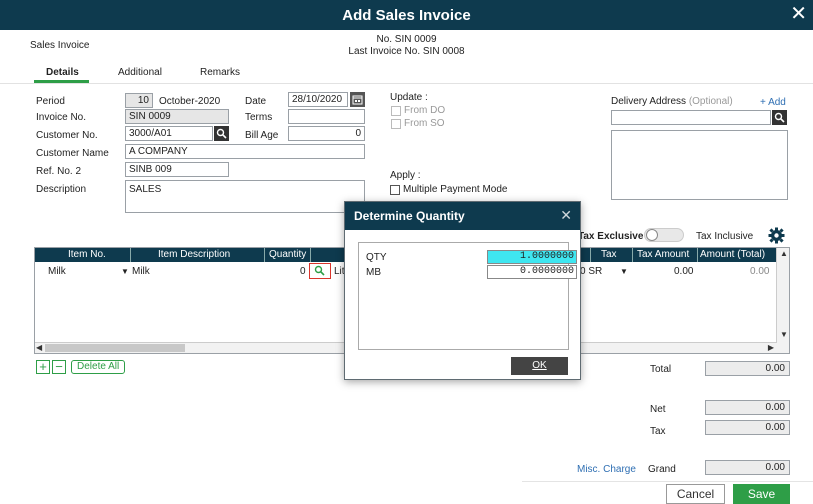  What do you see at coordinates (725, 236) in the screenshot?
I see `tax-inclusive-label: Tax Inclusive` at bounding box center [725, 236].